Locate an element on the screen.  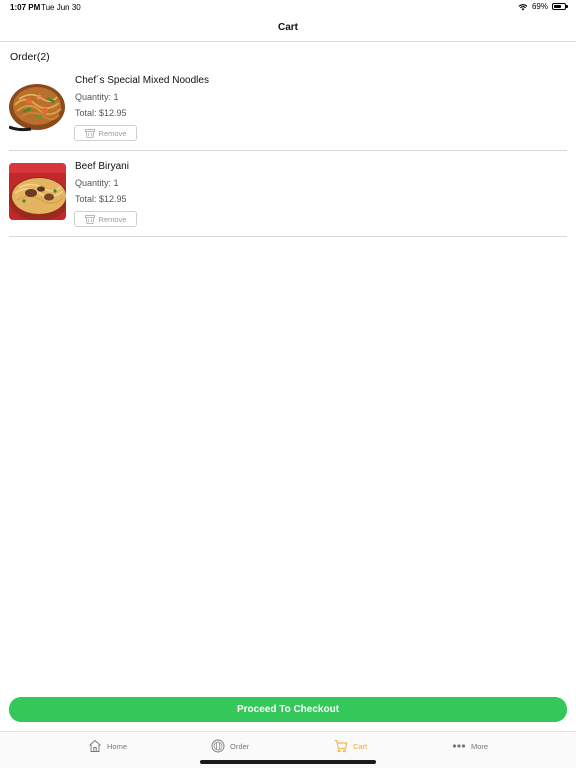
item-name: Chef´s Special Mixed Noodles is located at coordinates (142, 80).